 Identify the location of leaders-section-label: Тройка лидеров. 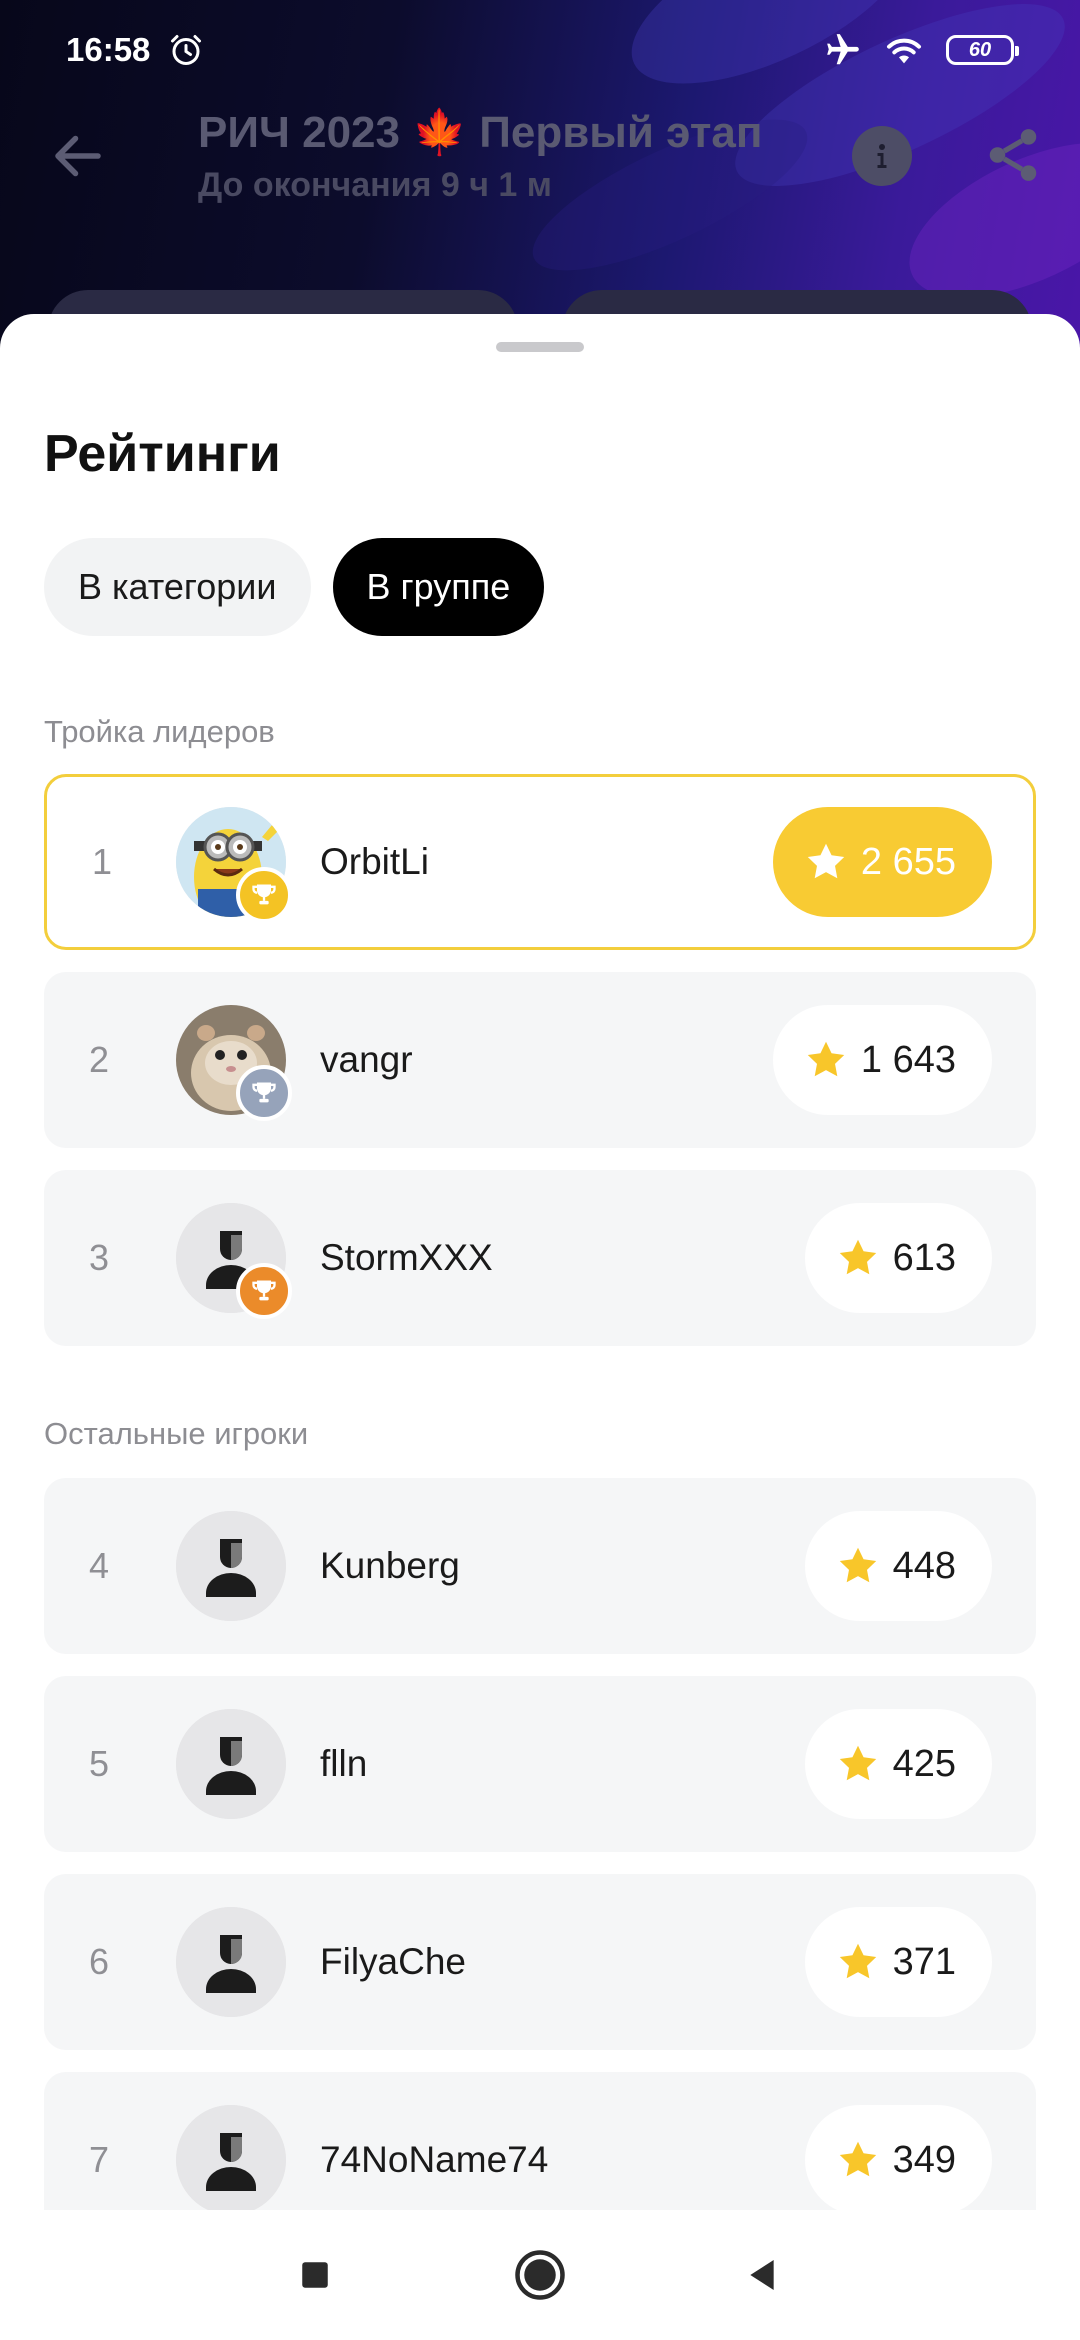
(159, 731).